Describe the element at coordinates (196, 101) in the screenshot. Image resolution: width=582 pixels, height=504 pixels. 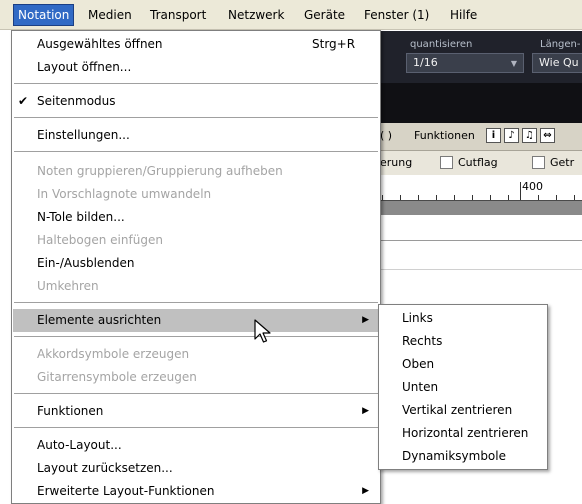
I see `menu-item-seitenmodus: ✔ Seitenmodus` at that location.